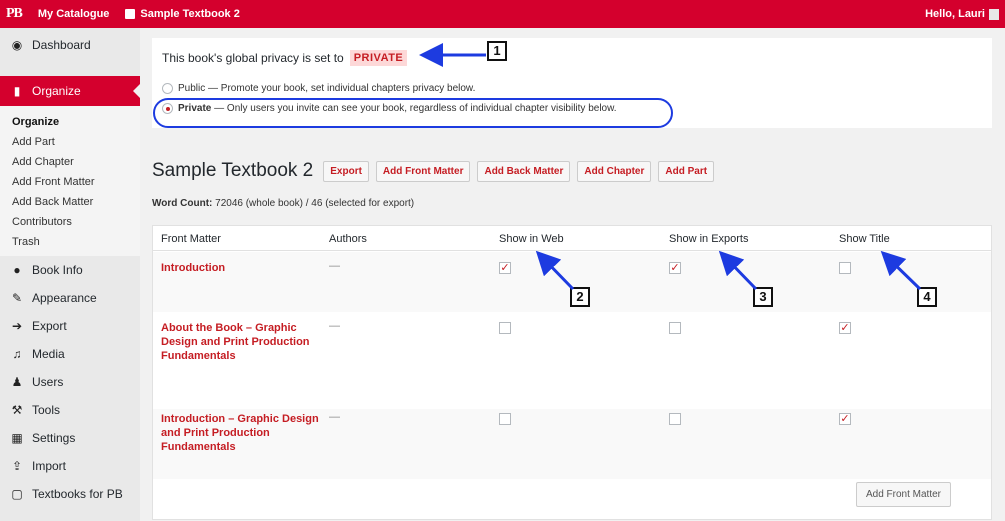  Describe the element at coordinates (17, 438) in the screenshot. I see `settings-icon: ▦` at that location.